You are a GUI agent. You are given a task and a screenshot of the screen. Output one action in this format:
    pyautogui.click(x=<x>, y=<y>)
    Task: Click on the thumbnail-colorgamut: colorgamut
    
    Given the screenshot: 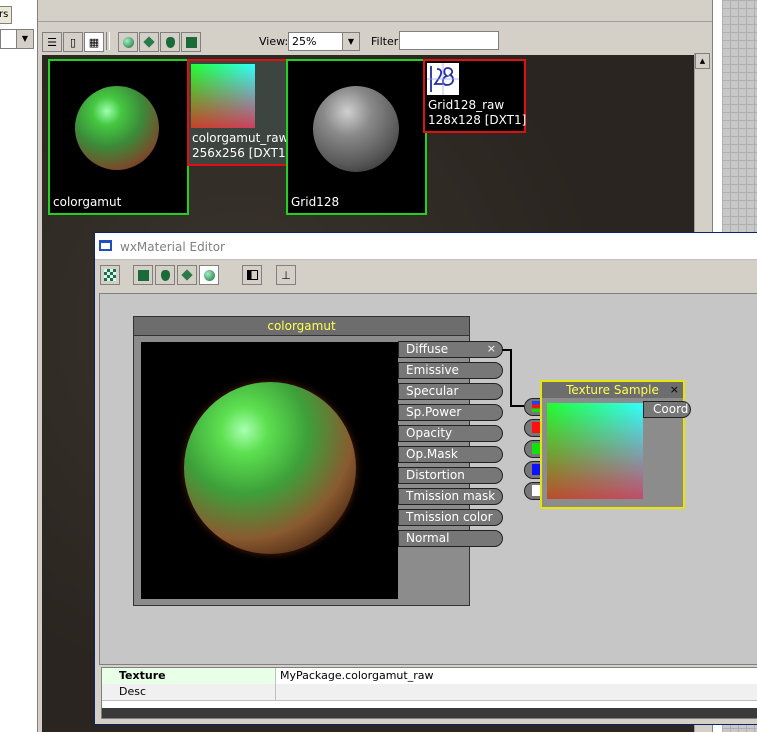 What is the action you would take?
    pyautogui.click(x=118, y=137)
    